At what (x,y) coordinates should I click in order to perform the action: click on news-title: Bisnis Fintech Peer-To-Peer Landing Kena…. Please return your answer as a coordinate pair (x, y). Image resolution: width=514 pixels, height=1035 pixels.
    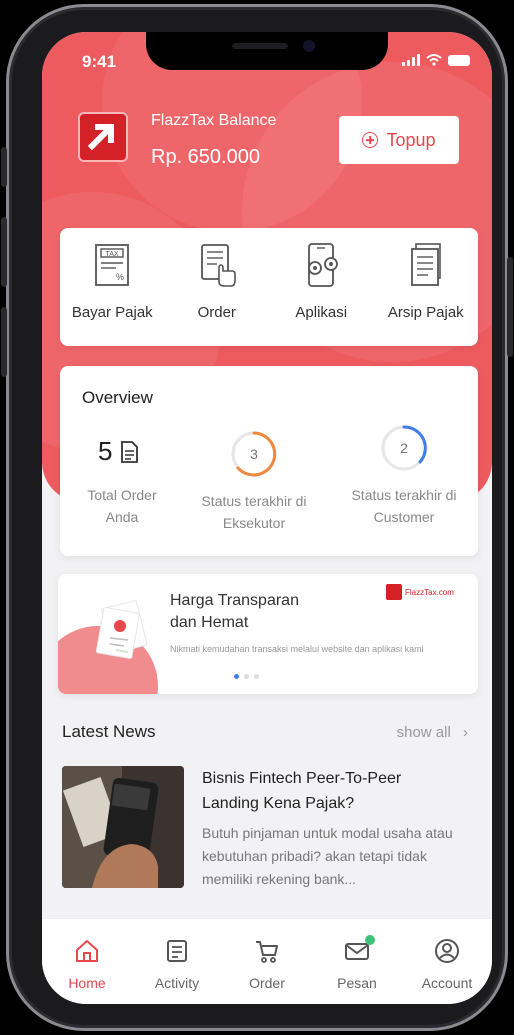
    Looking at the image, I should click on (332, 791).